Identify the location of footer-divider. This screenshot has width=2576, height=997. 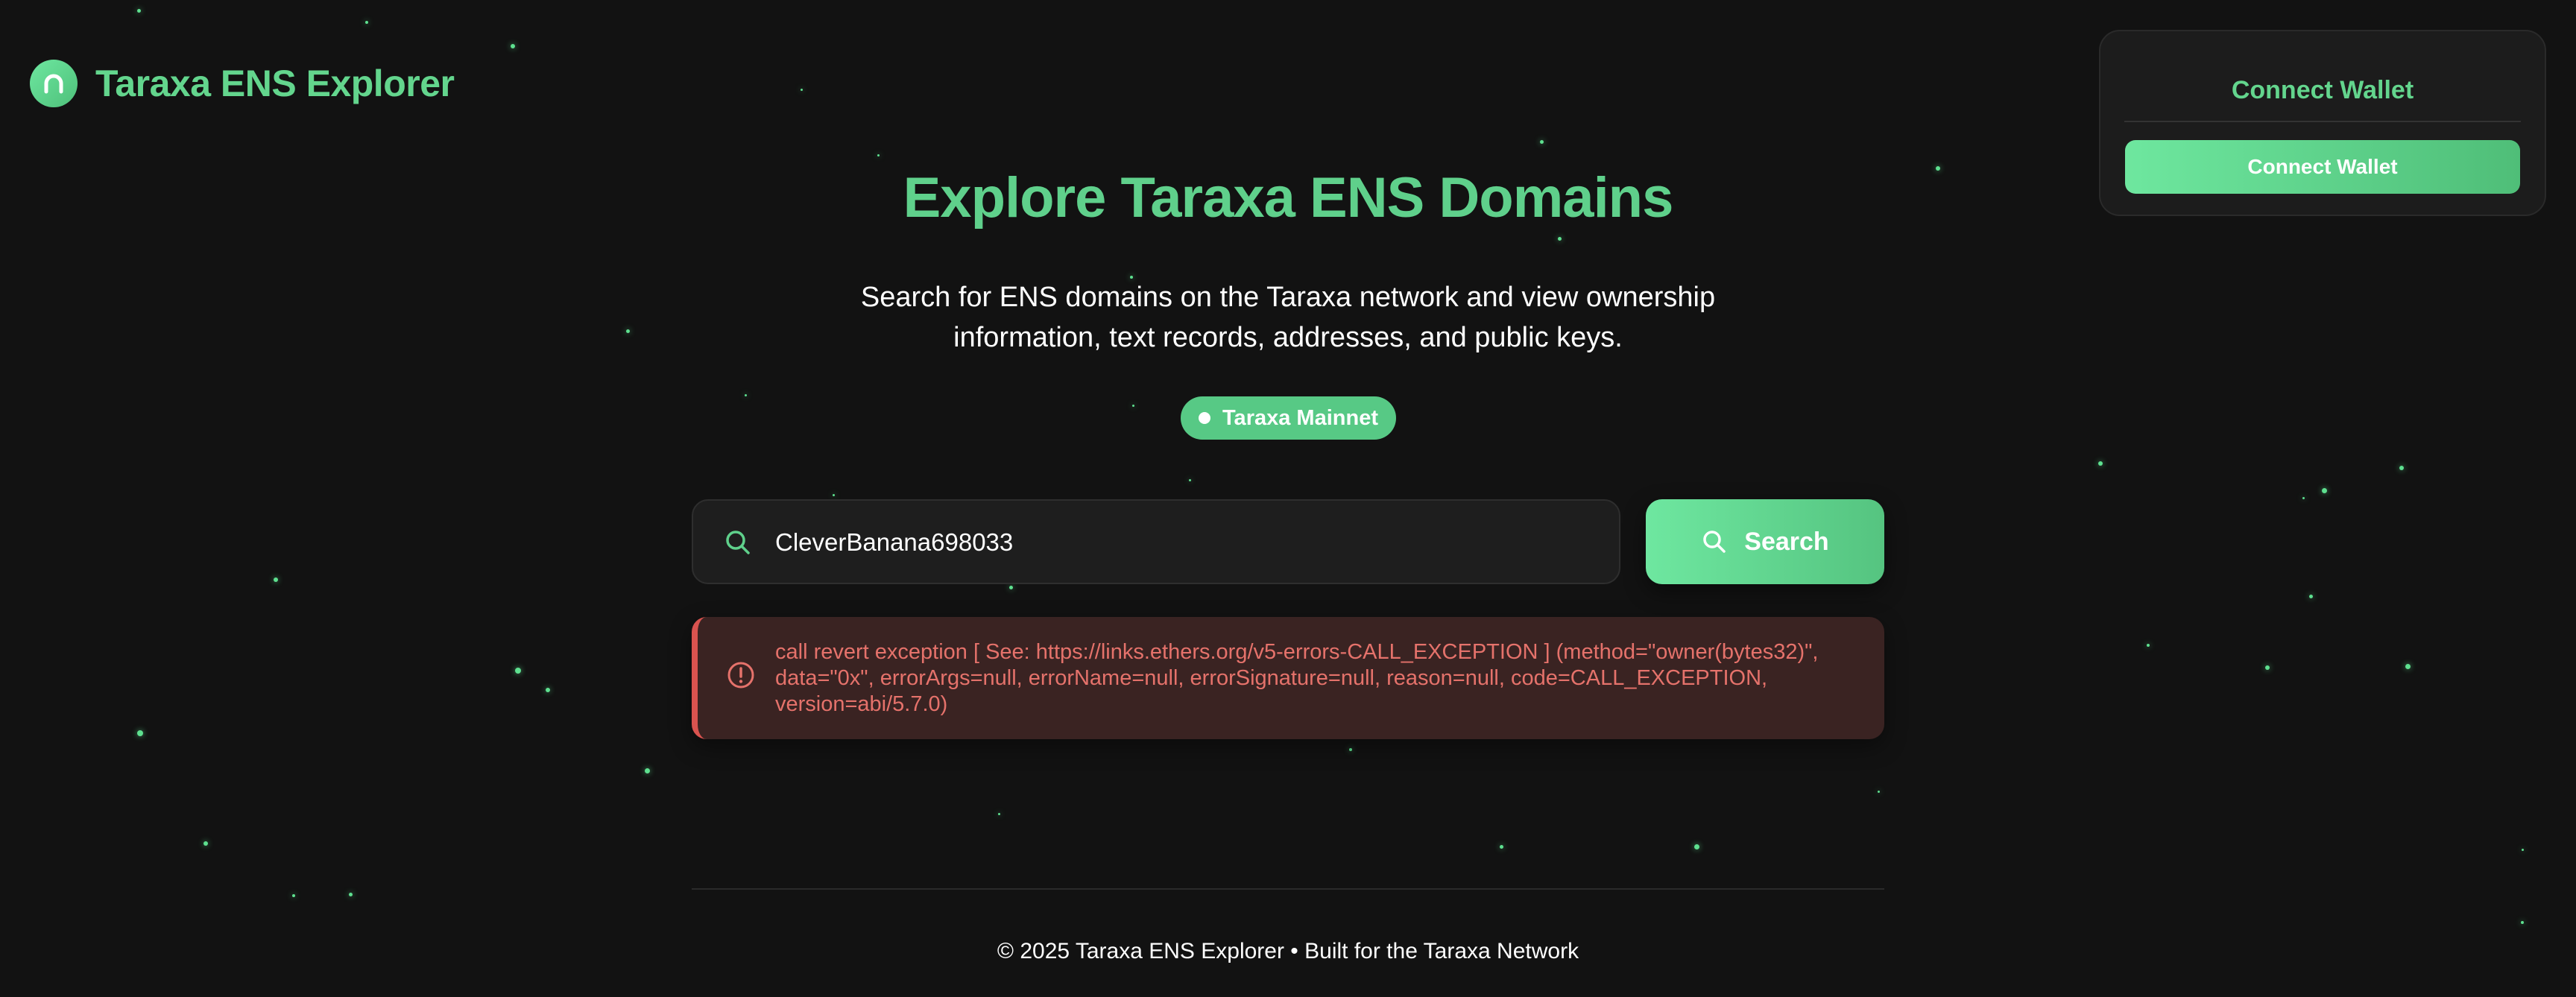
(1288, 889).